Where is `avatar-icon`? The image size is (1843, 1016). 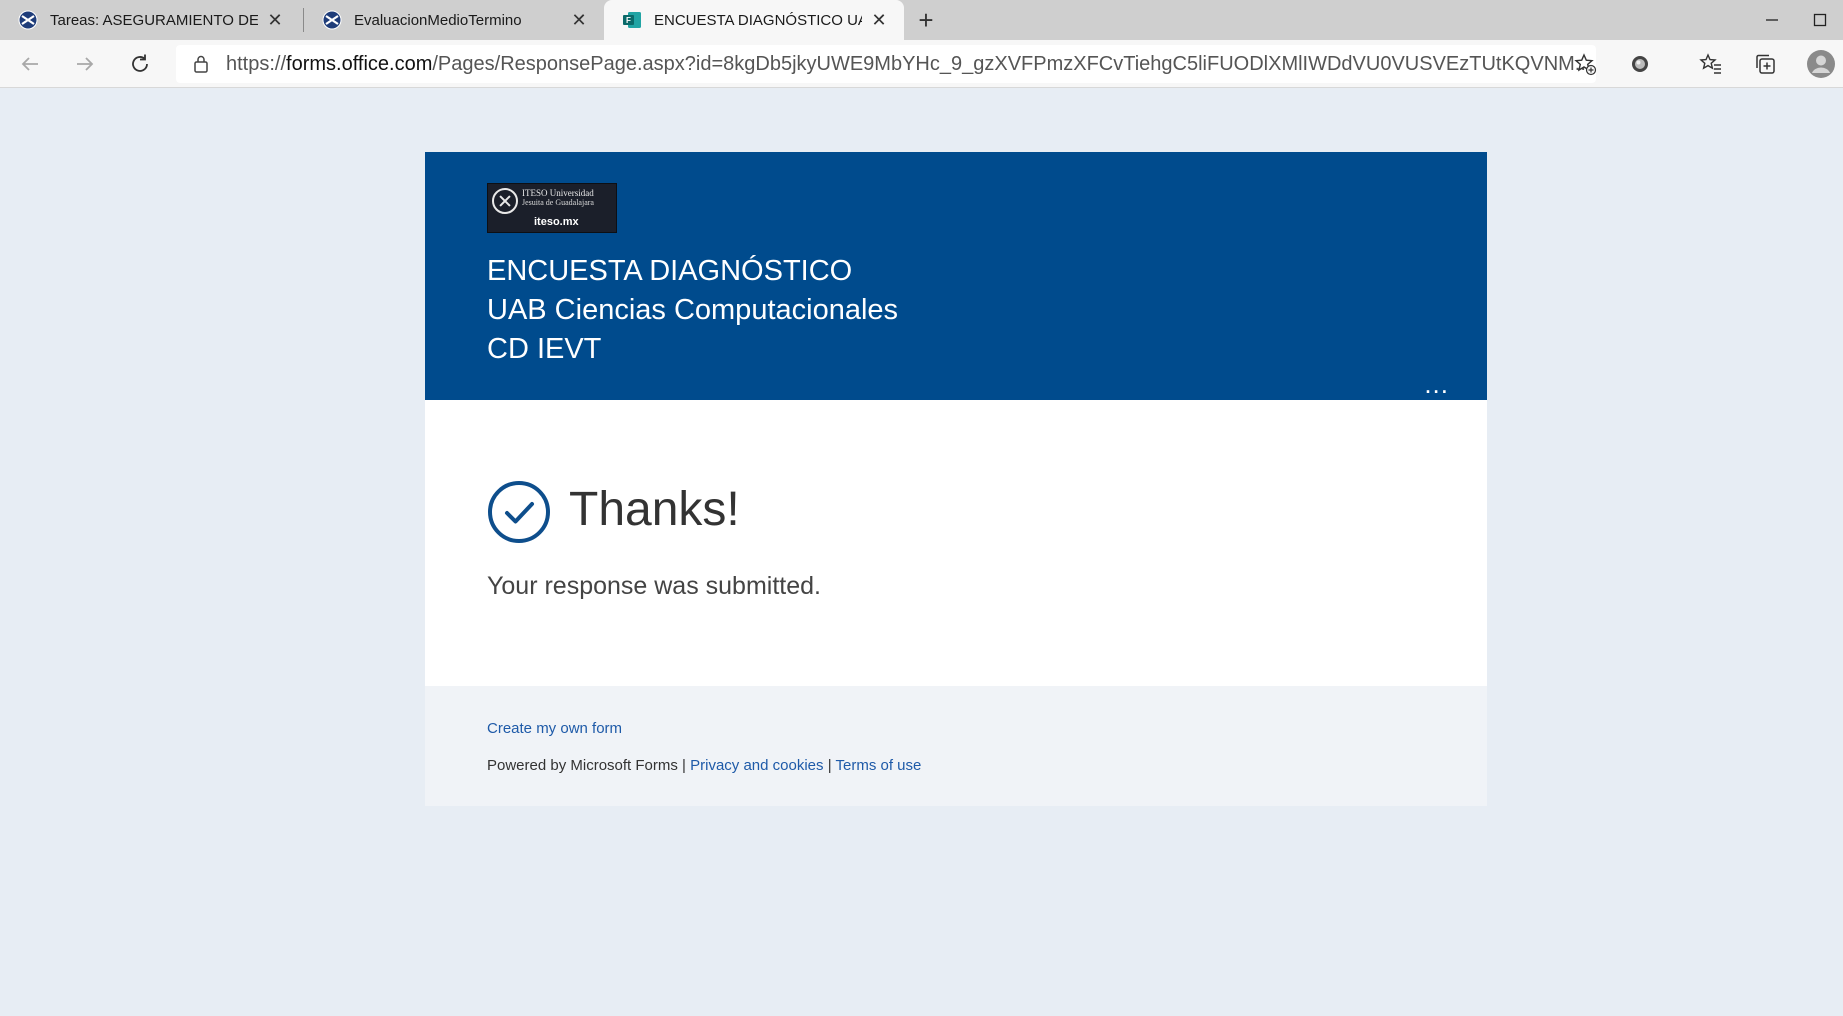
avatar-icon is located at coordinates (1821, 64).